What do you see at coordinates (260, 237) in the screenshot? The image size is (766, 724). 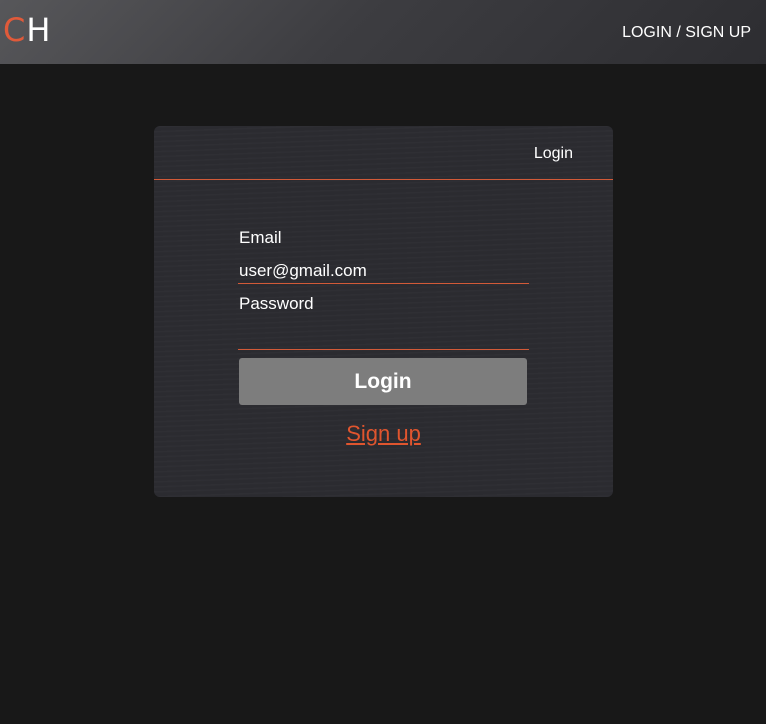 I see `email-label: Email` at bounding box center [260, 237].